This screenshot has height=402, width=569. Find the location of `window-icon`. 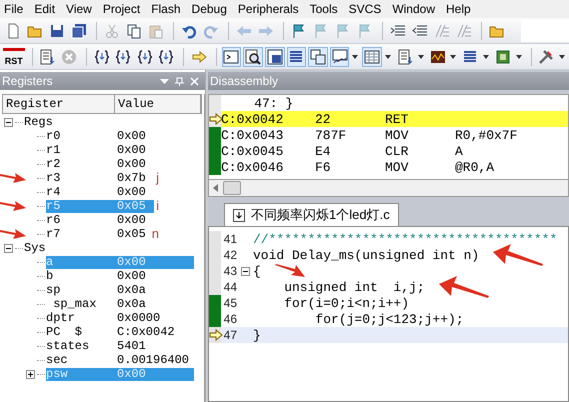

window-icon is located at coordinates (274, 56).